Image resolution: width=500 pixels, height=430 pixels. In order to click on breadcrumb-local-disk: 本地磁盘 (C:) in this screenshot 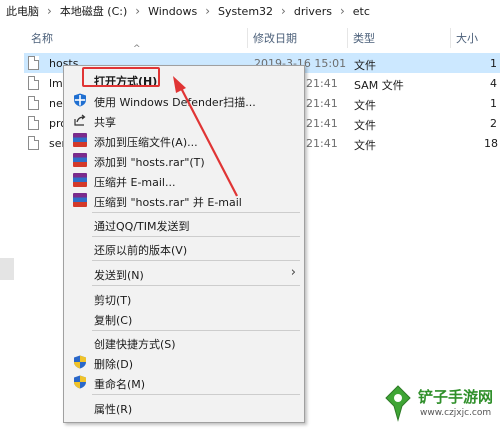, I will do `click(93, 11)`.